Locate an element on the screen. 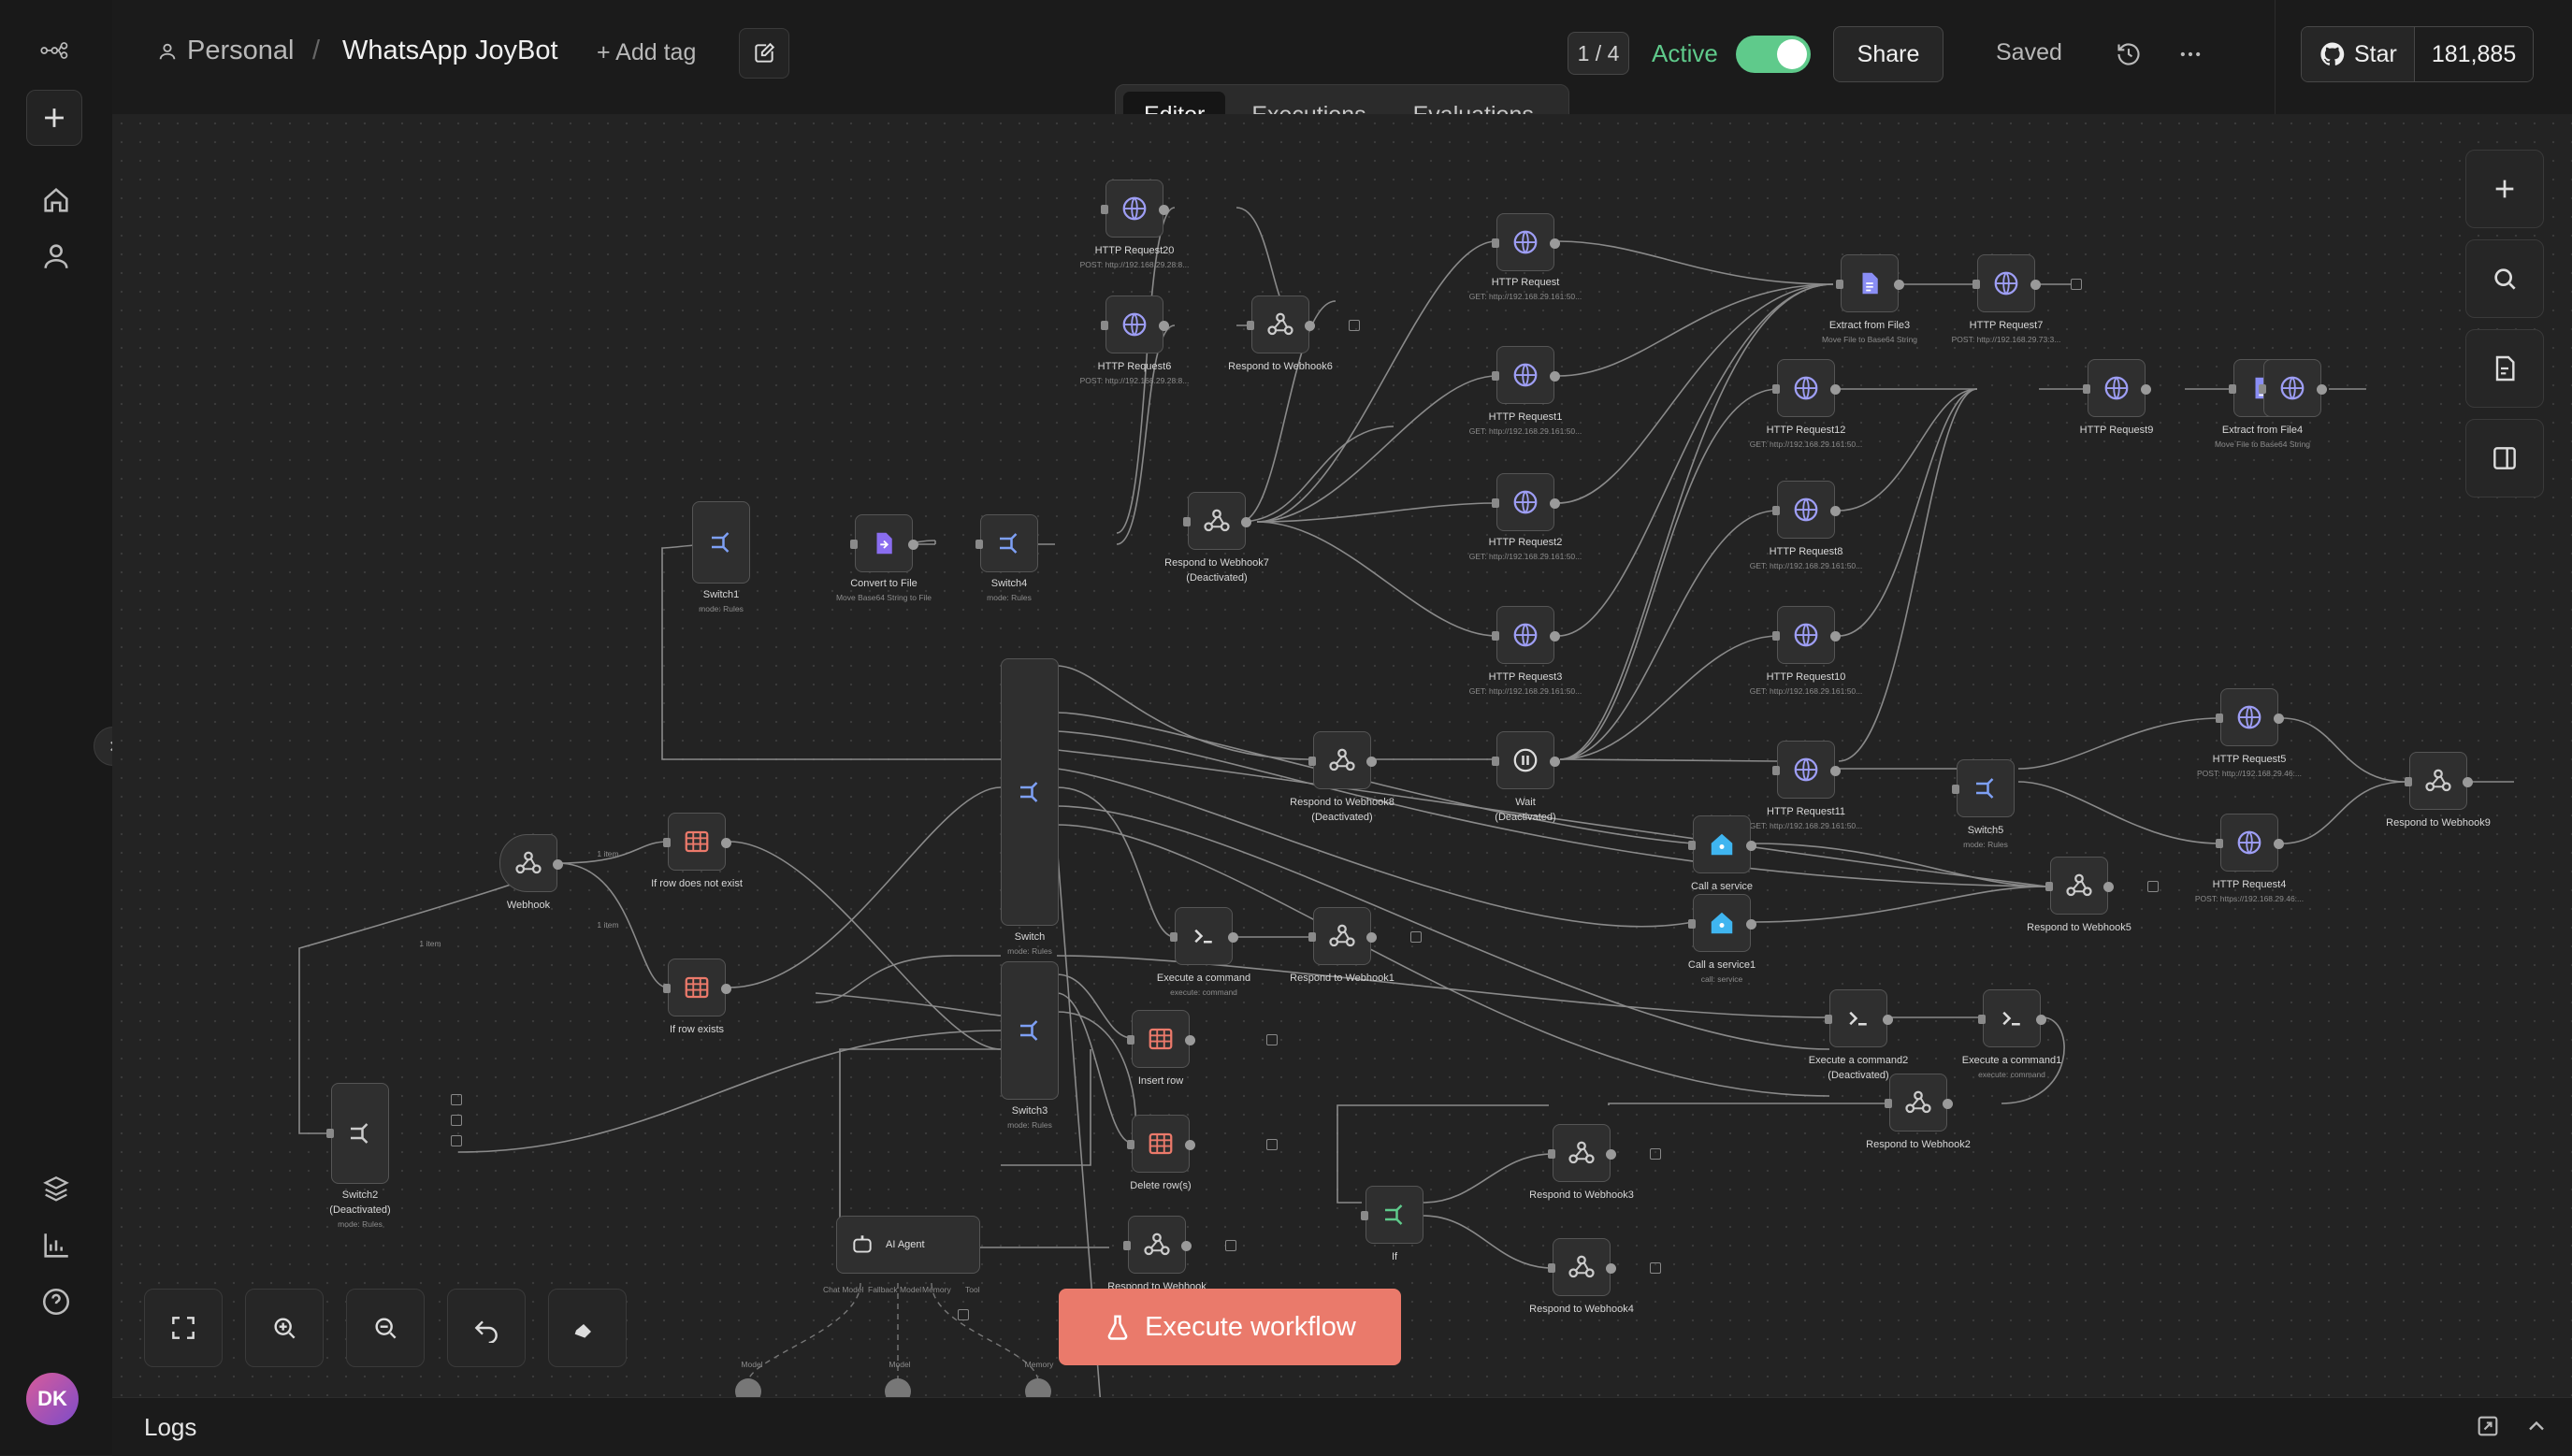 The image size is (2572, 1456). logs-actions is located at coordinates (2512, 1426).